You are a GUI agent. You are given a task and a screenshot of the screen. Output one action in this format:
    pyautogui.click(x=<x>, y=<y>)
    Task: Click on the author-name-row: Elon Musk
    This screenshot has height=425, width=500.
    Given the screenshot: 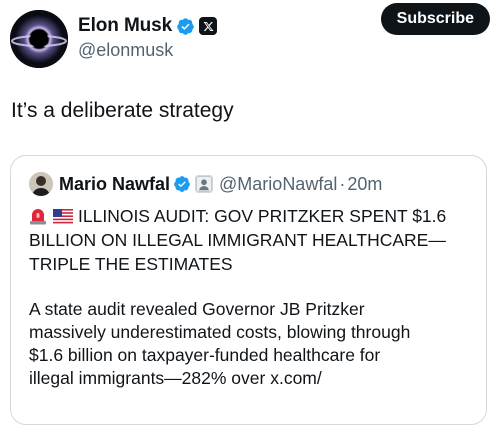 What is the action you would take?
    pyautogui.click(x=148, y=26)
    